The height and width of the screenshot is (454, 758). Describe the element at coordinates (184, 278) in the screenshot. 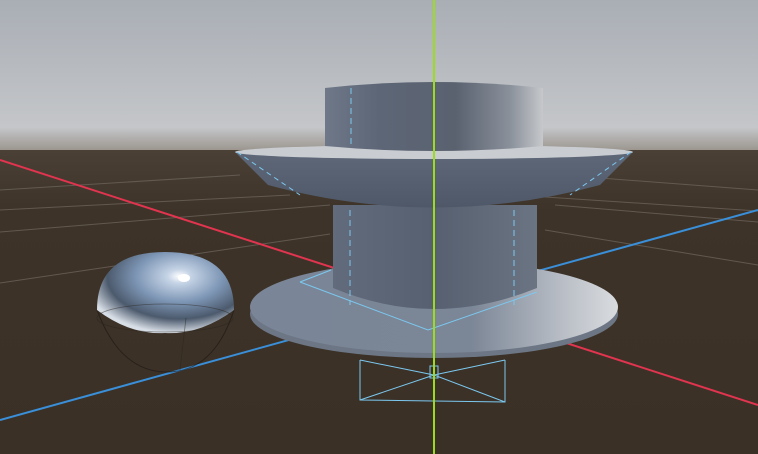

I see `sphere-highlight` at that location.